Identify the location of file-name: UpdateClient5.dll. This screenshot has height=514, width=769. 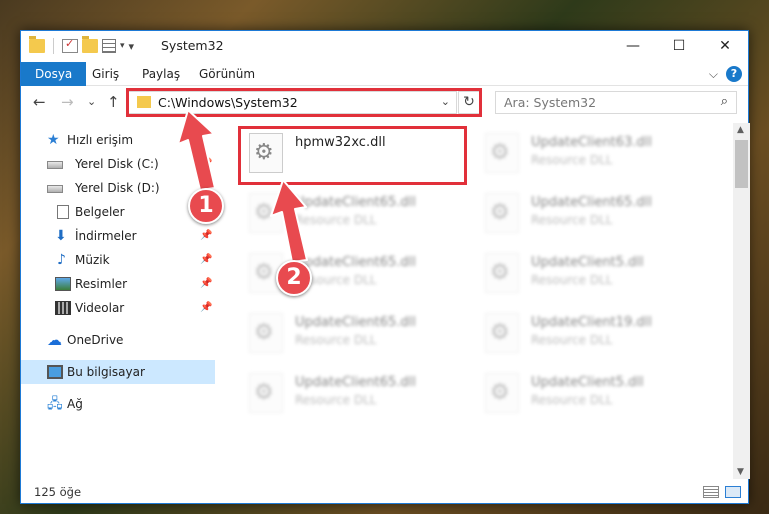
(587, 262).